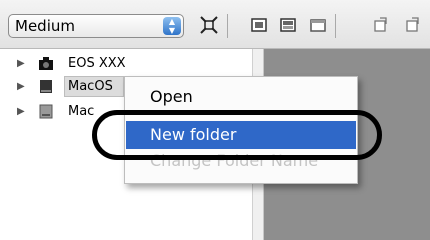  Describe the element at coordinates (97, 63) in the screenshot. I see `tree-item-label: EOS XXX` at that location.